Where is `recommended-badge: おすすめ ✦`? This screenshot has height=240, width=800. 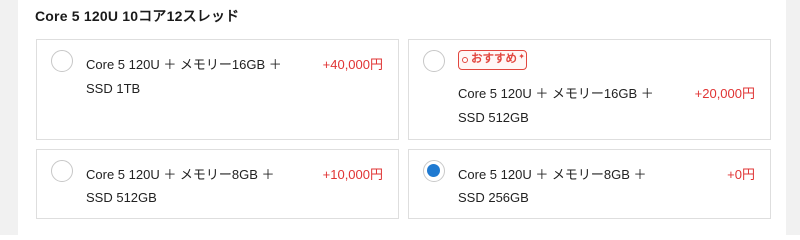
recommended-badge: おすすめ ✦ is located at coordinates (492, 60).